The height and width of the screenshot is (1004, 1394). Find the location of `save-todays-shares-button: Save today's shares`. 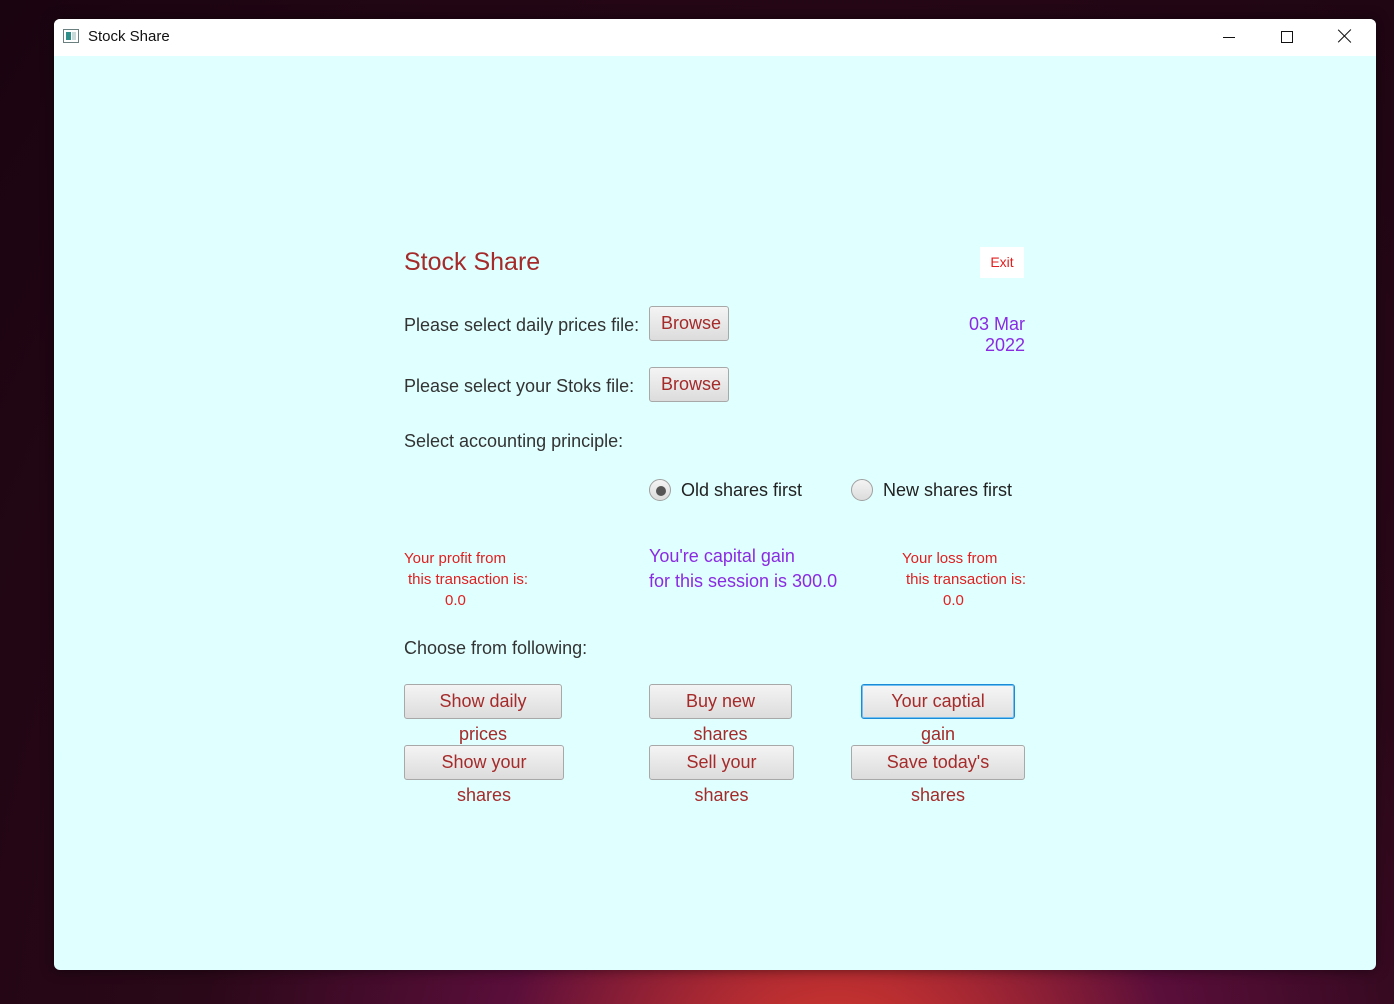

save-todays-shares-button: Save today's shares is located at coordinates (938, 775).